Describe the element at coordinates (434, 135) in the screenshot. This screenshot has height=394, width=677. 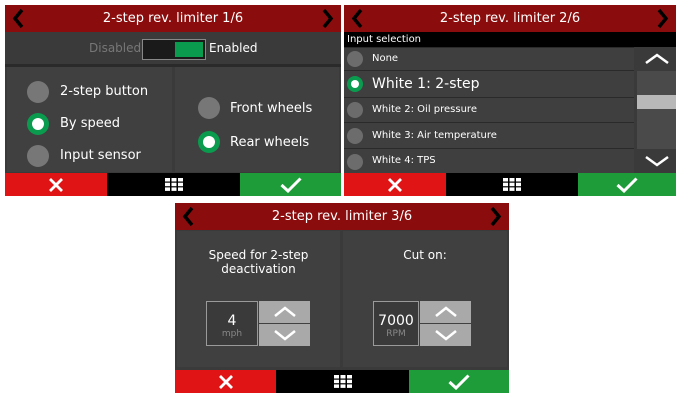
I see `list-item-label: White 3: Air temperature` at that location.